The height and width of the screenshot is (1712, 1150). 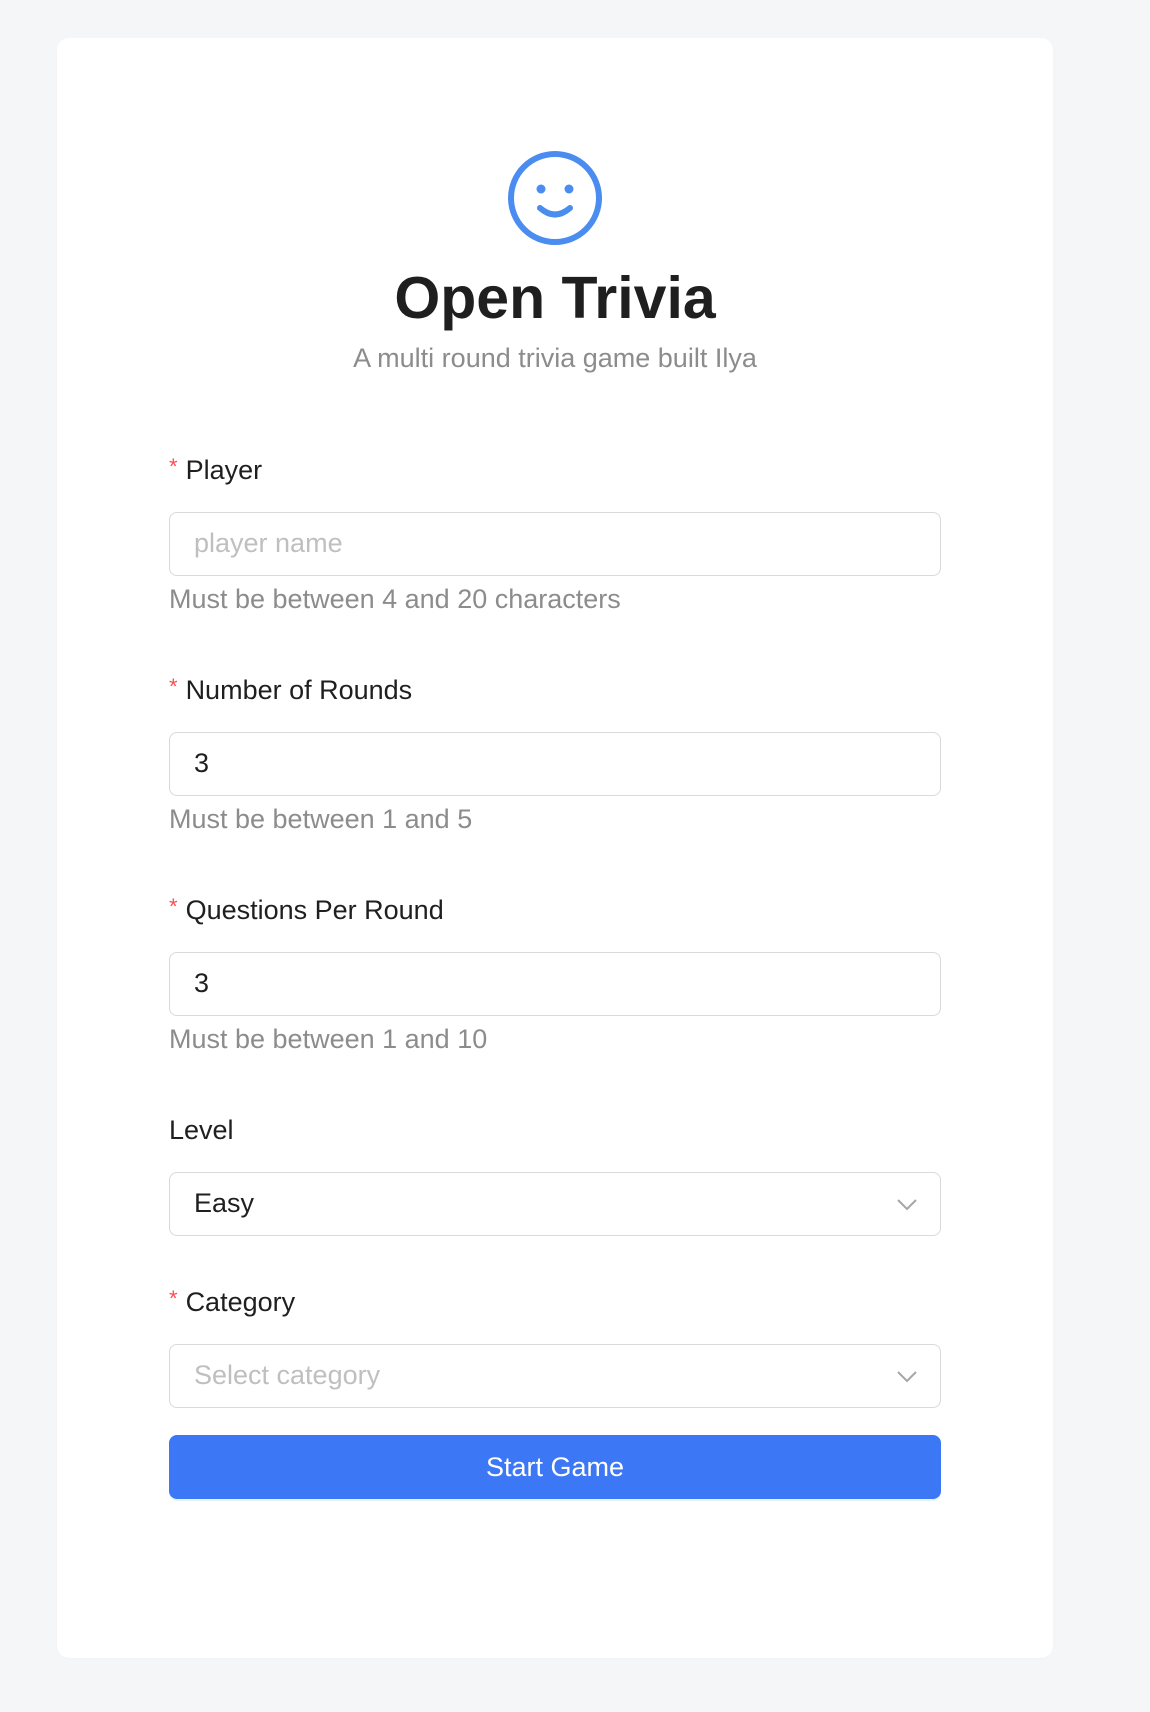 What do you see at coordinates (555, 544) in the screenshot?
I see `player-name-input: player name` at bounding box center [555, 544].